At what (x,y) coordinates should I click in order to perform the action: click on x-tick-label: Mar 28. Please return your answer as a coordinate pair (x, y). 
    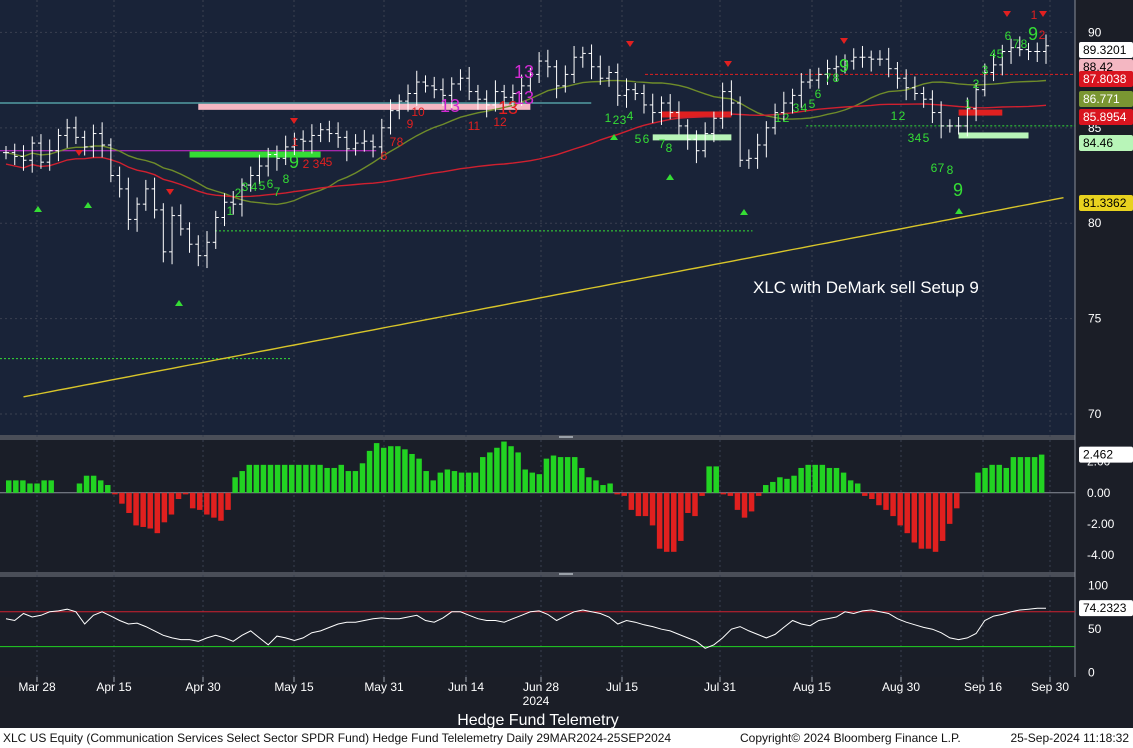
    Looking at the image, I should click on (37, 687).